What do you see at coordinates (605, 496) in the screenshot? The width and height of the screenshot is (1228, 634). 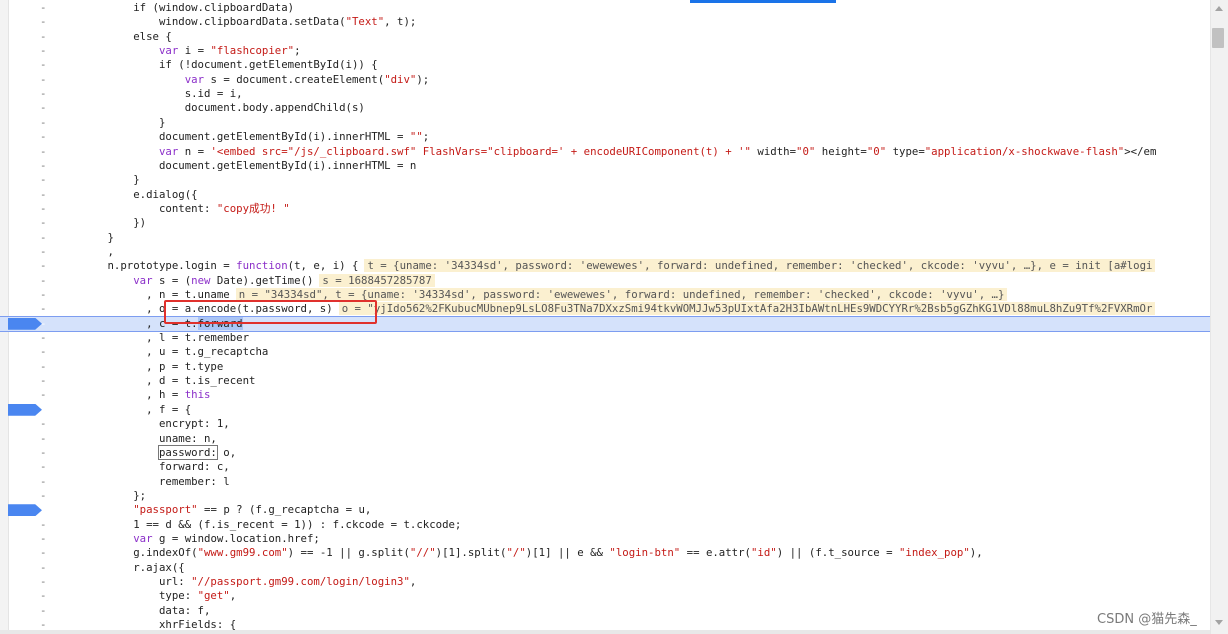 I see `code-line: - };` at bounding box center [605, 496].